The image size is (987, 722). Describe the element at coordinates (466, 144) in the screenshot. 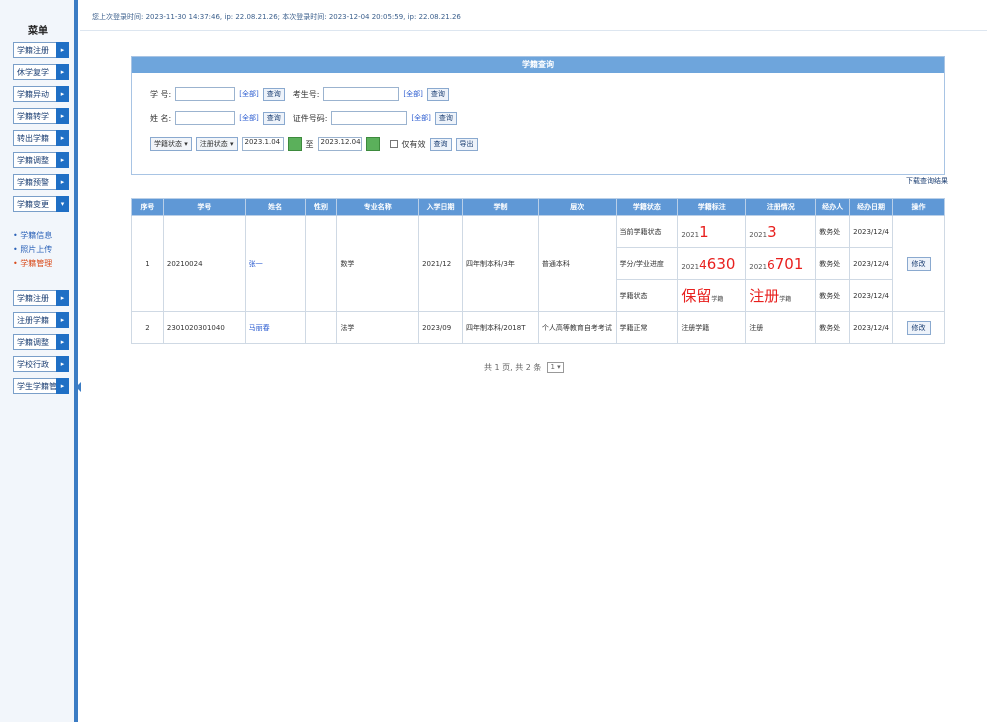

I see `export-button: 导出` at that location.